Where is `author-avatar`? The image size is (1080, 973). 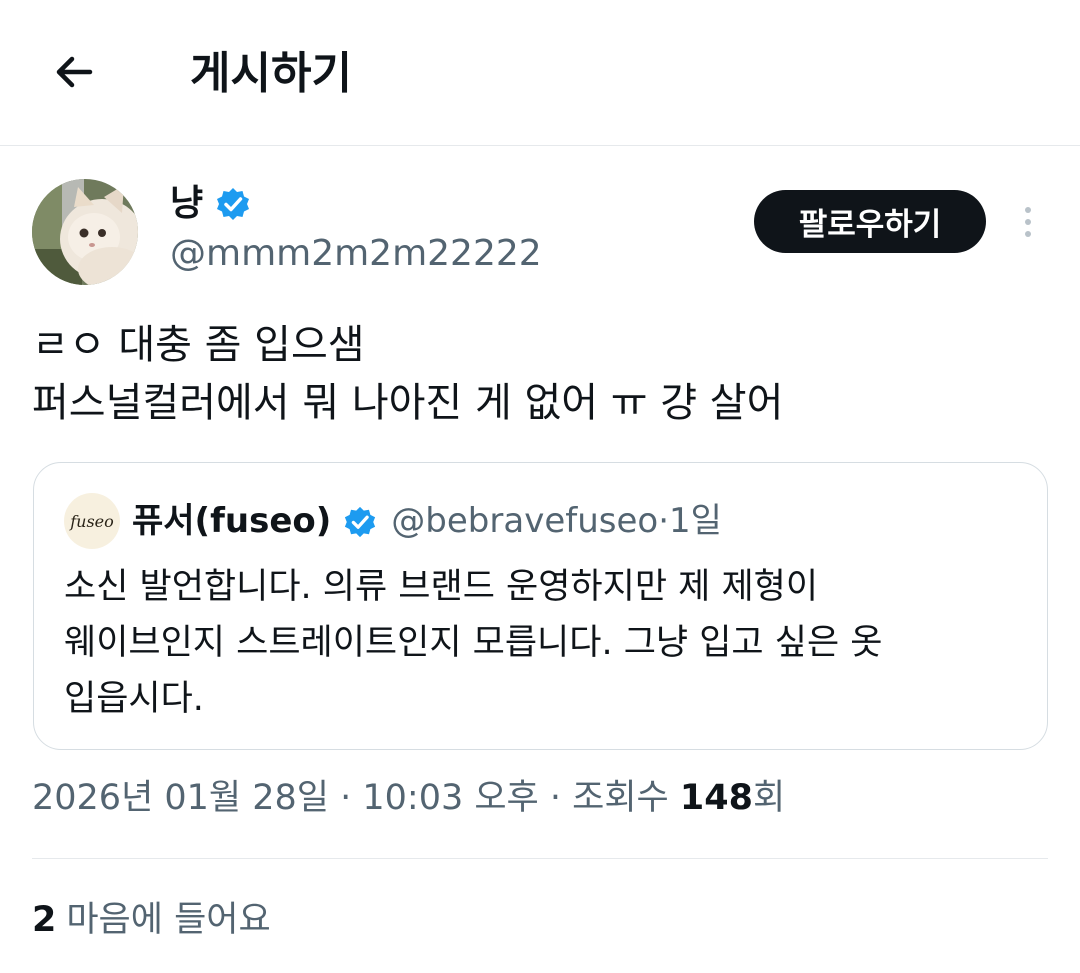
author-avatar is located at coordinates (85, 232).